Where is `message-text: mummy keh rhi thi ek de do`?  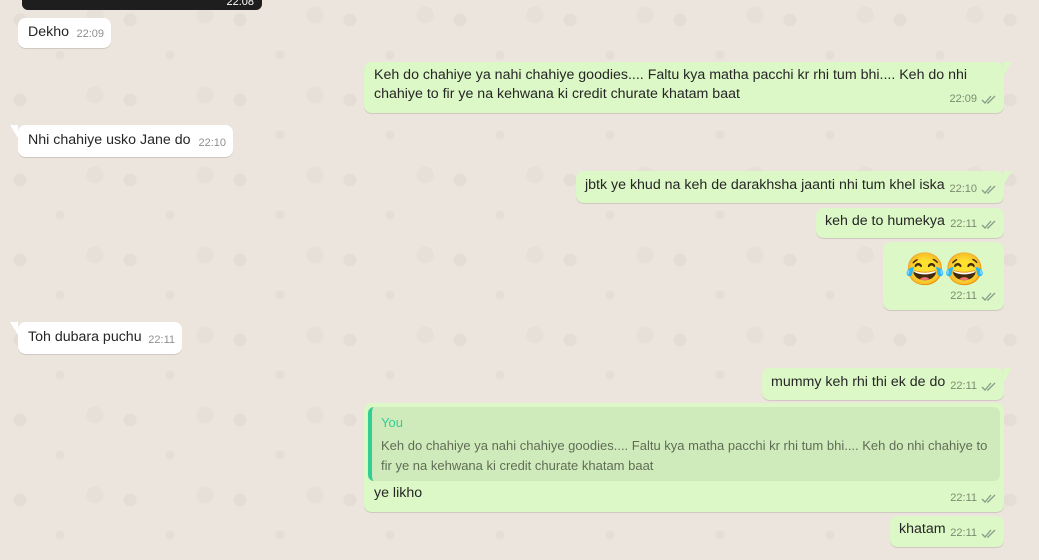
message-text: mummy keh rhi thi ek de do is located at coordinates (858, 382).